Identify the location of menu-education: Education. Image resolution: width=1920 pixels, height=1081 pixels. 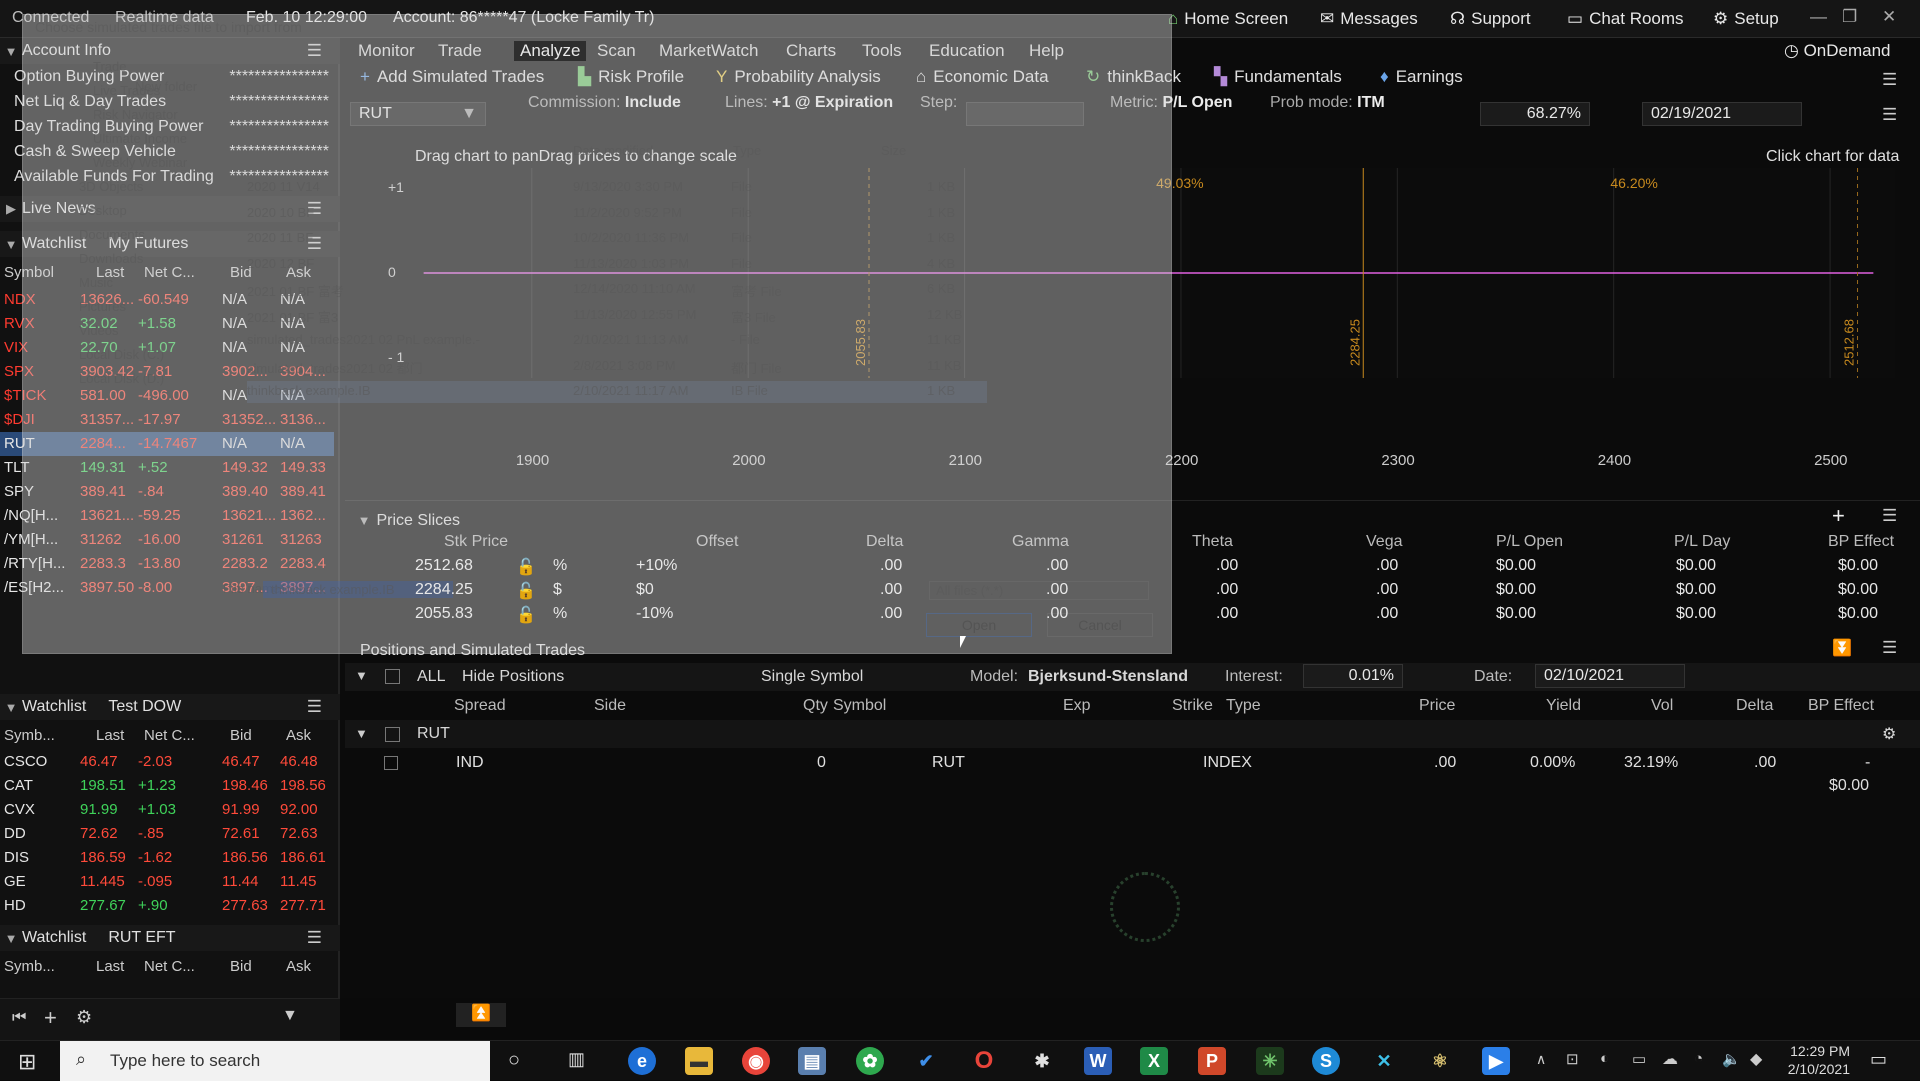
(967, 51).